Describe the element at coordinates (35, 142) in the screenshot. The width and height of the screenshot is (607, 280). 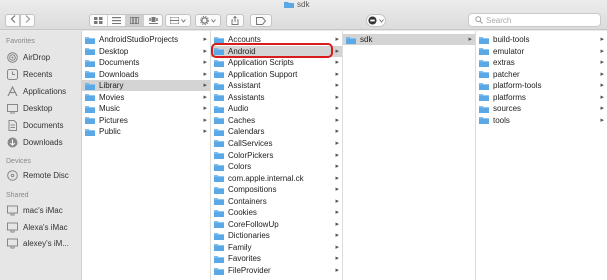
I see `sidebar-item-downloads: Downloads` at that location.